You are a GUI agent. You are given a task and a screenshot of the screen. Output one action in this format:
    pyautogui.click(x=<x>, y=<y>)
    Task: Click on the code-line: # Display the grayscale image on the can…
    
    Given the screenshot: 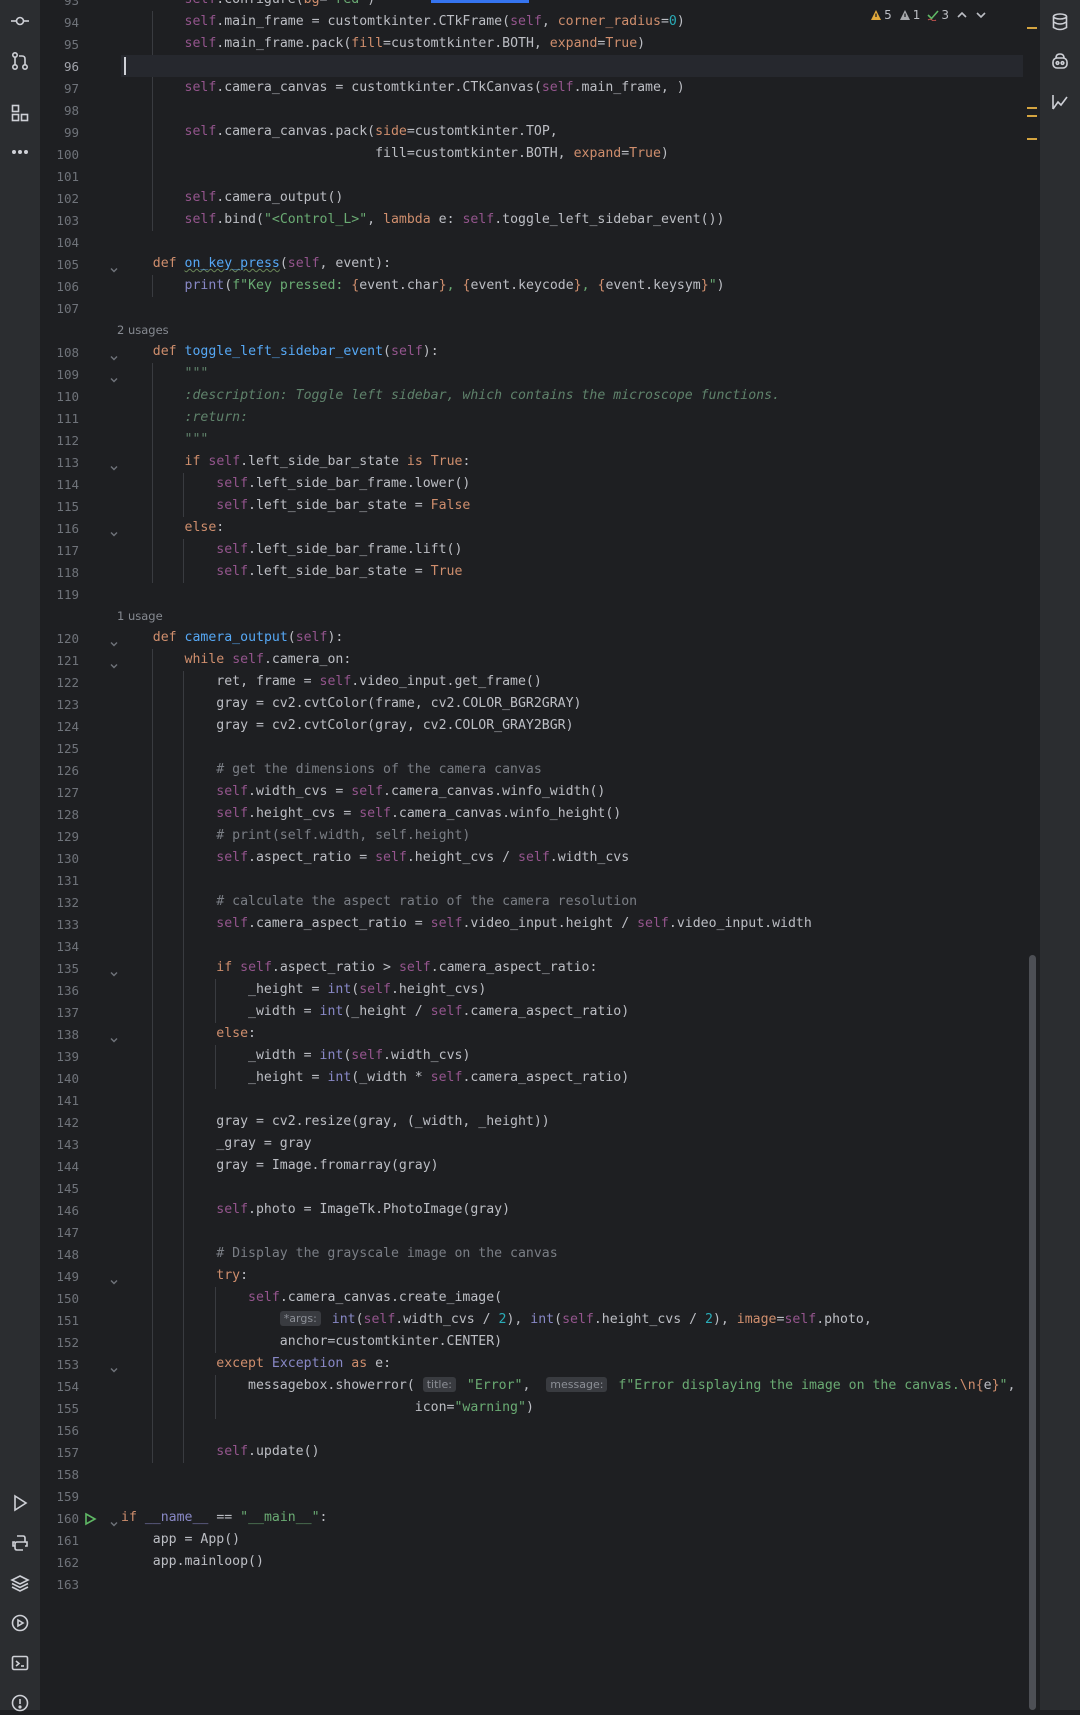 What is the action you would take?
    pyautogui.click(x=572, y=1254)
    